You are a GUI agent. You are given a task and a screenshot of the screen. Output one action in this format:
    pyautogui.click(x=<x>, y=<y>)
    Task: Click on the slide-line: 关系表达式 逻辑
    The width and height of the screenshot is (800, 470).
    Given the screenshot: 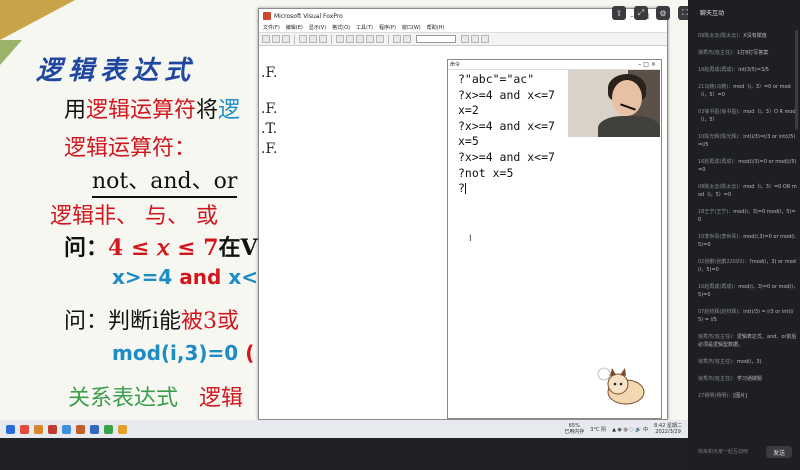 What is the action you would take?
    pyautogui.click(x=155, y=396)
    